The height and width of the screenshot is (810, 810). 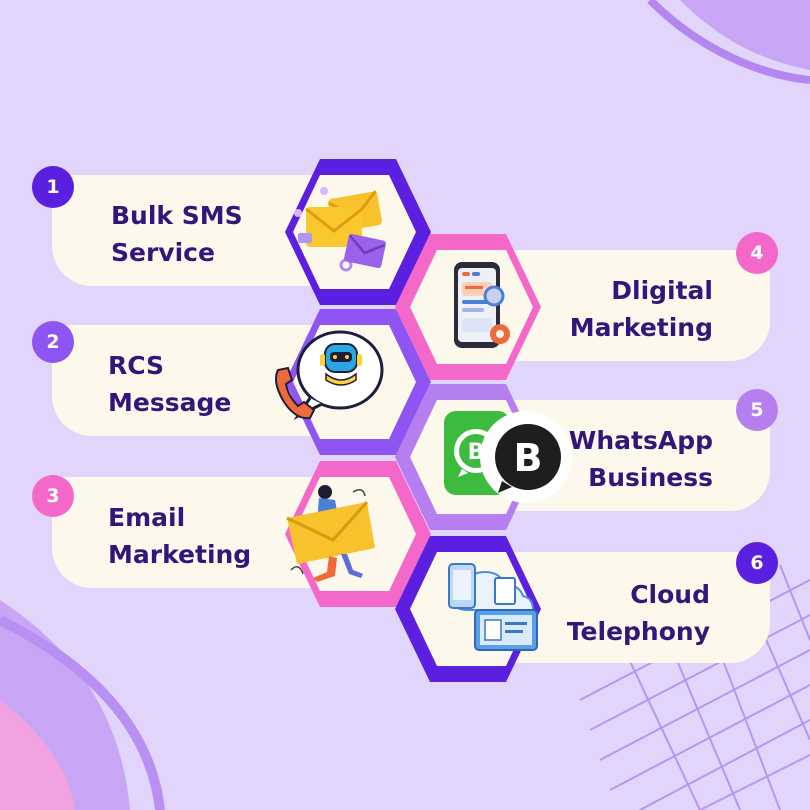 I want to click on item-label-4-line2: Marketing, so click(x=641, y=327).